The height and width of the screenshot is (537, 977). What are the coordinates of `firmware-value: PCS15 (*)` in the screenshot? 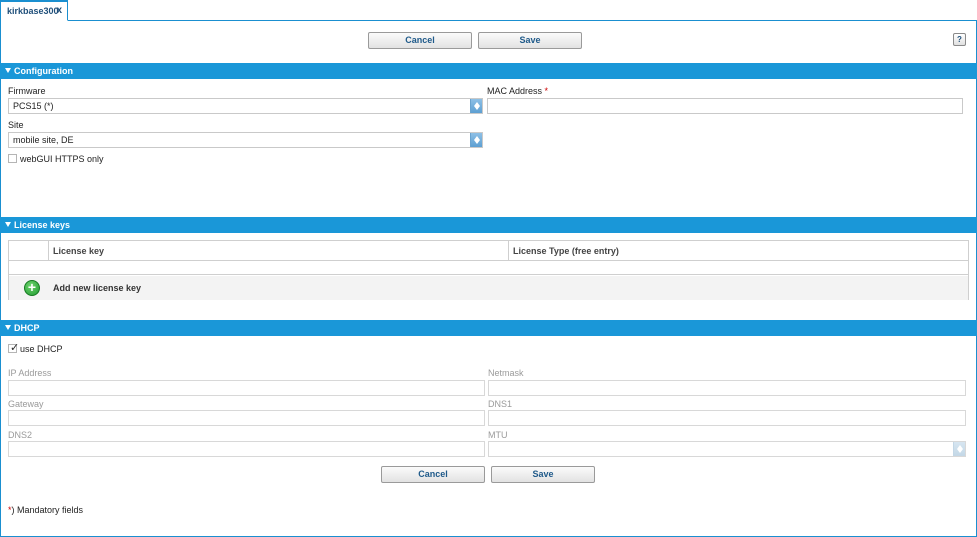 It's located at (33, 106).